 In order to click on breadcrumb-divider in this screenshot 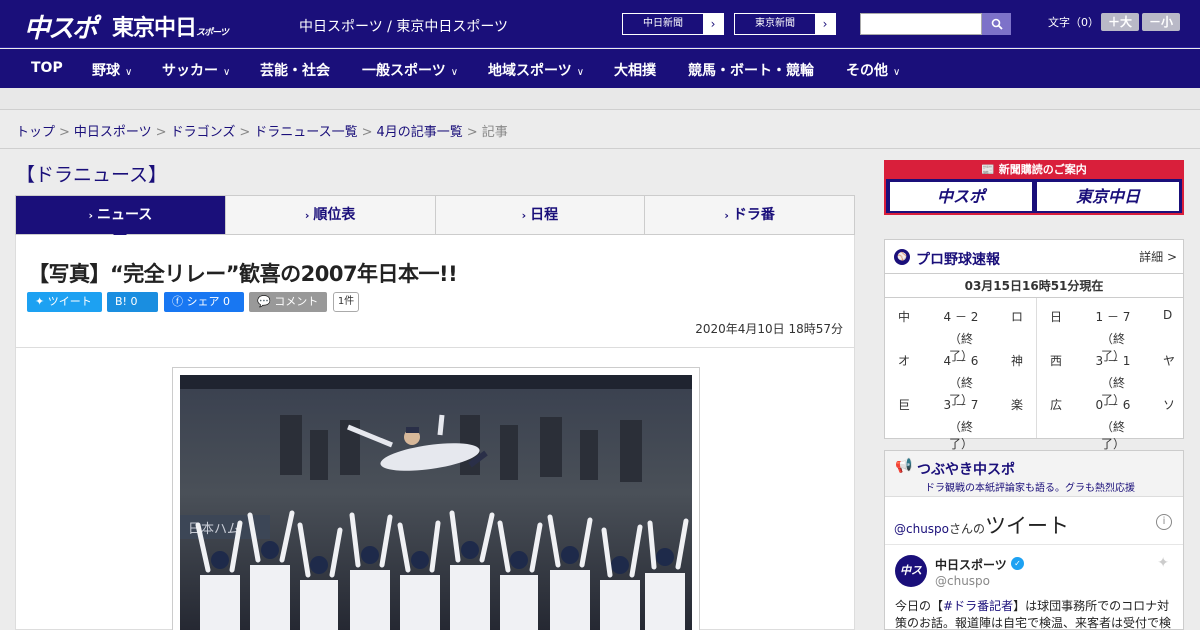, I will do `click(600, 148)`.